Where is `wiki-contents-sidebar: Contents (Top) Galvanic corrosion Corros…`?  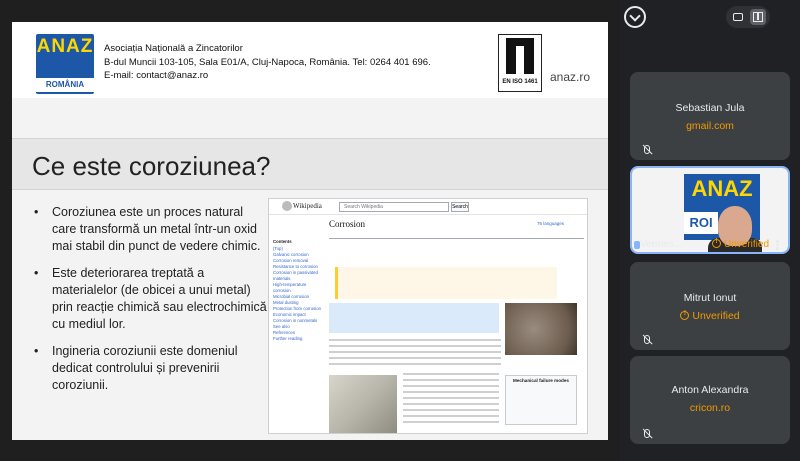 wiki-contents-sidebar: Contents (Top) Galvanic corrosion Corros… is located at coordinates (298, 290).